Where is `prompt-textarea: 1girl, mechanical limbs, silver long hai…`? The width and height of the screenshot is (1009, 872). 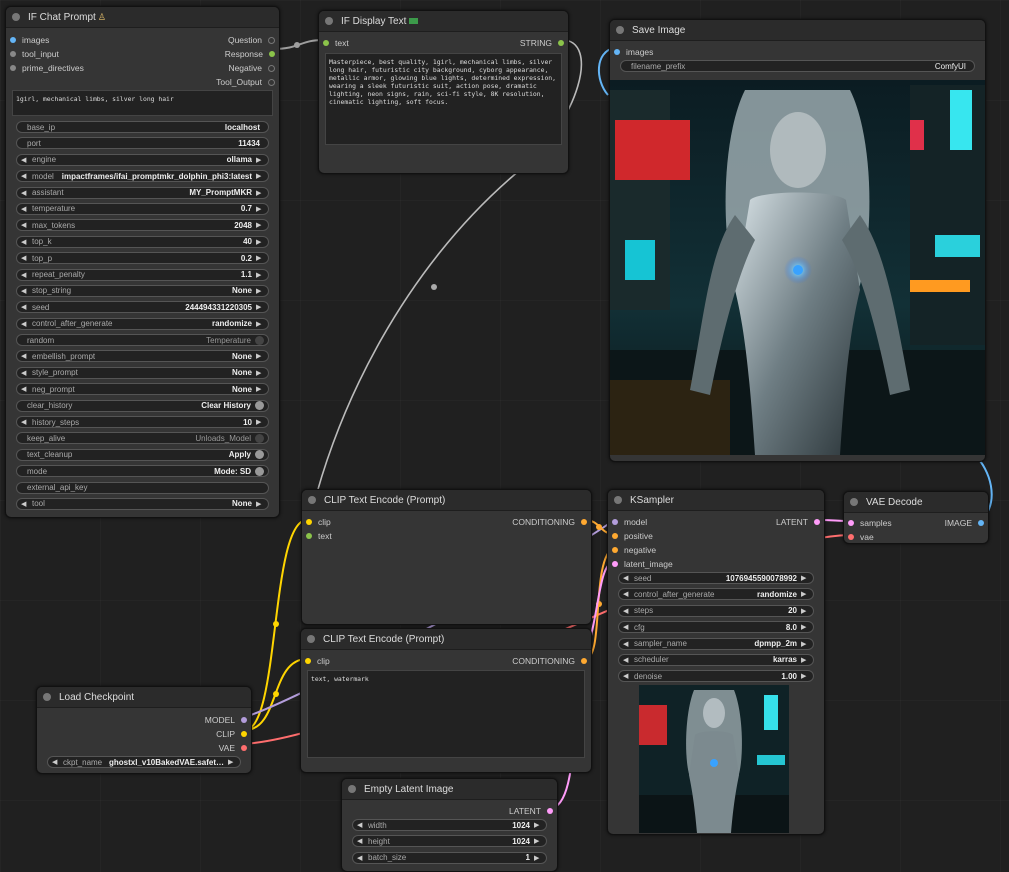 prompt-textarea: 1girl, mechanical limbs, silver long hai… is located at coordinates (142, 103).